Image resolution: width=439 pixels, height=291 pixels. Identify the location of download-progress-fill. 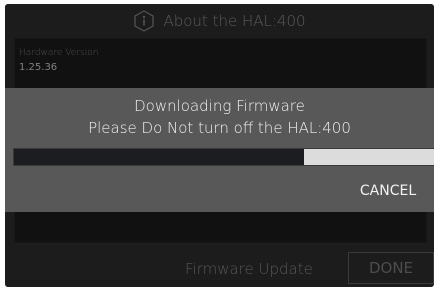
(159, 157).